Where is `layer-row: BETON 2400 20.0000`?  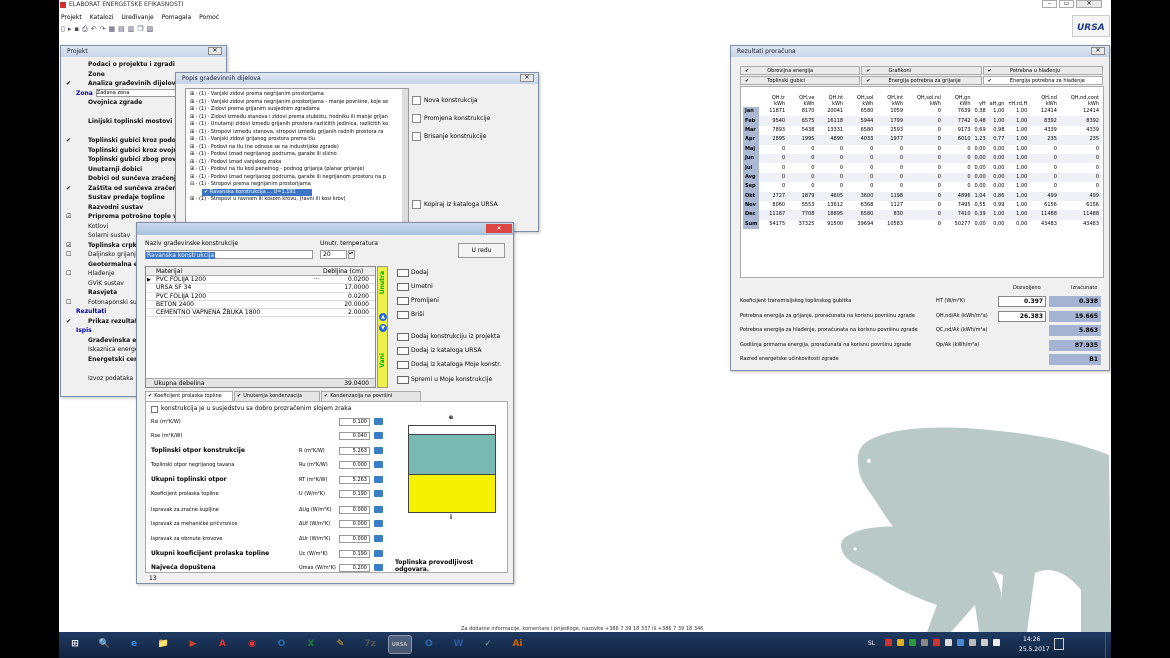
layer-row: BETON 2400 20.0000 is located at coordinates (260, 305).